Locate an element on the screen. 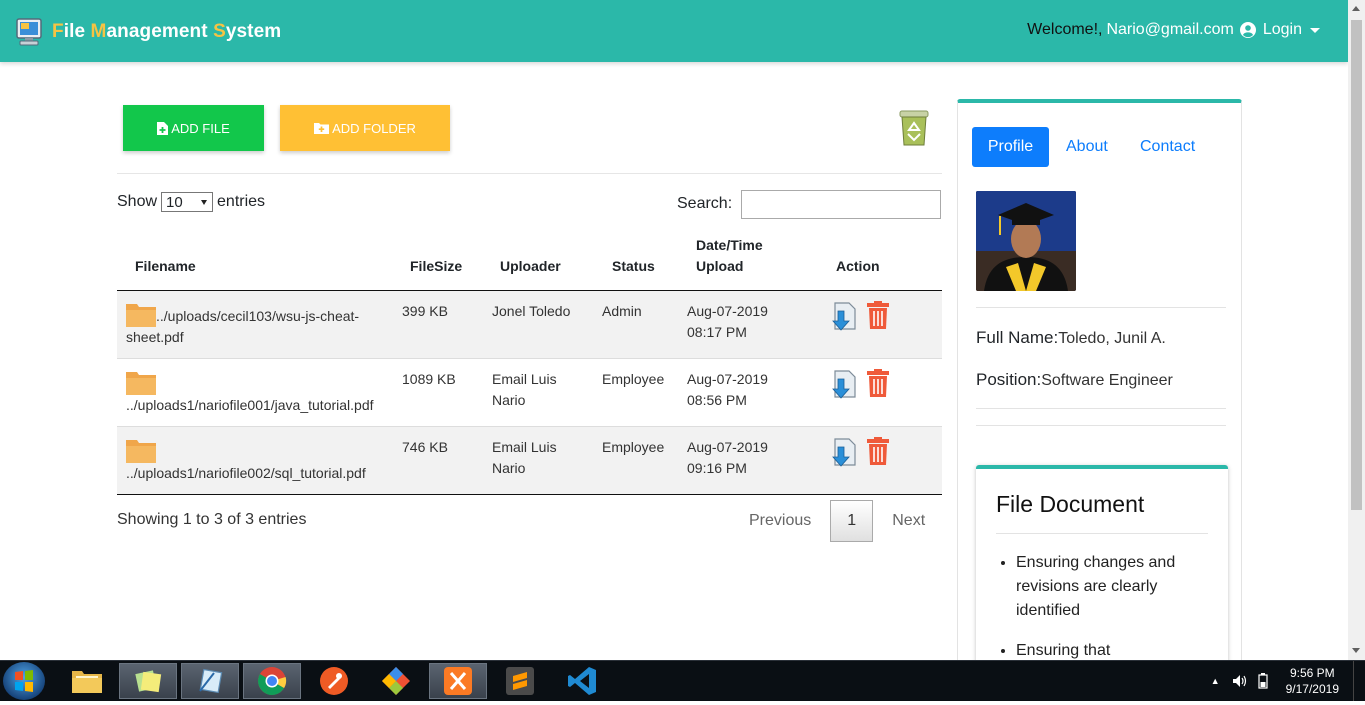  start-button is located at coordinates (24, 681).